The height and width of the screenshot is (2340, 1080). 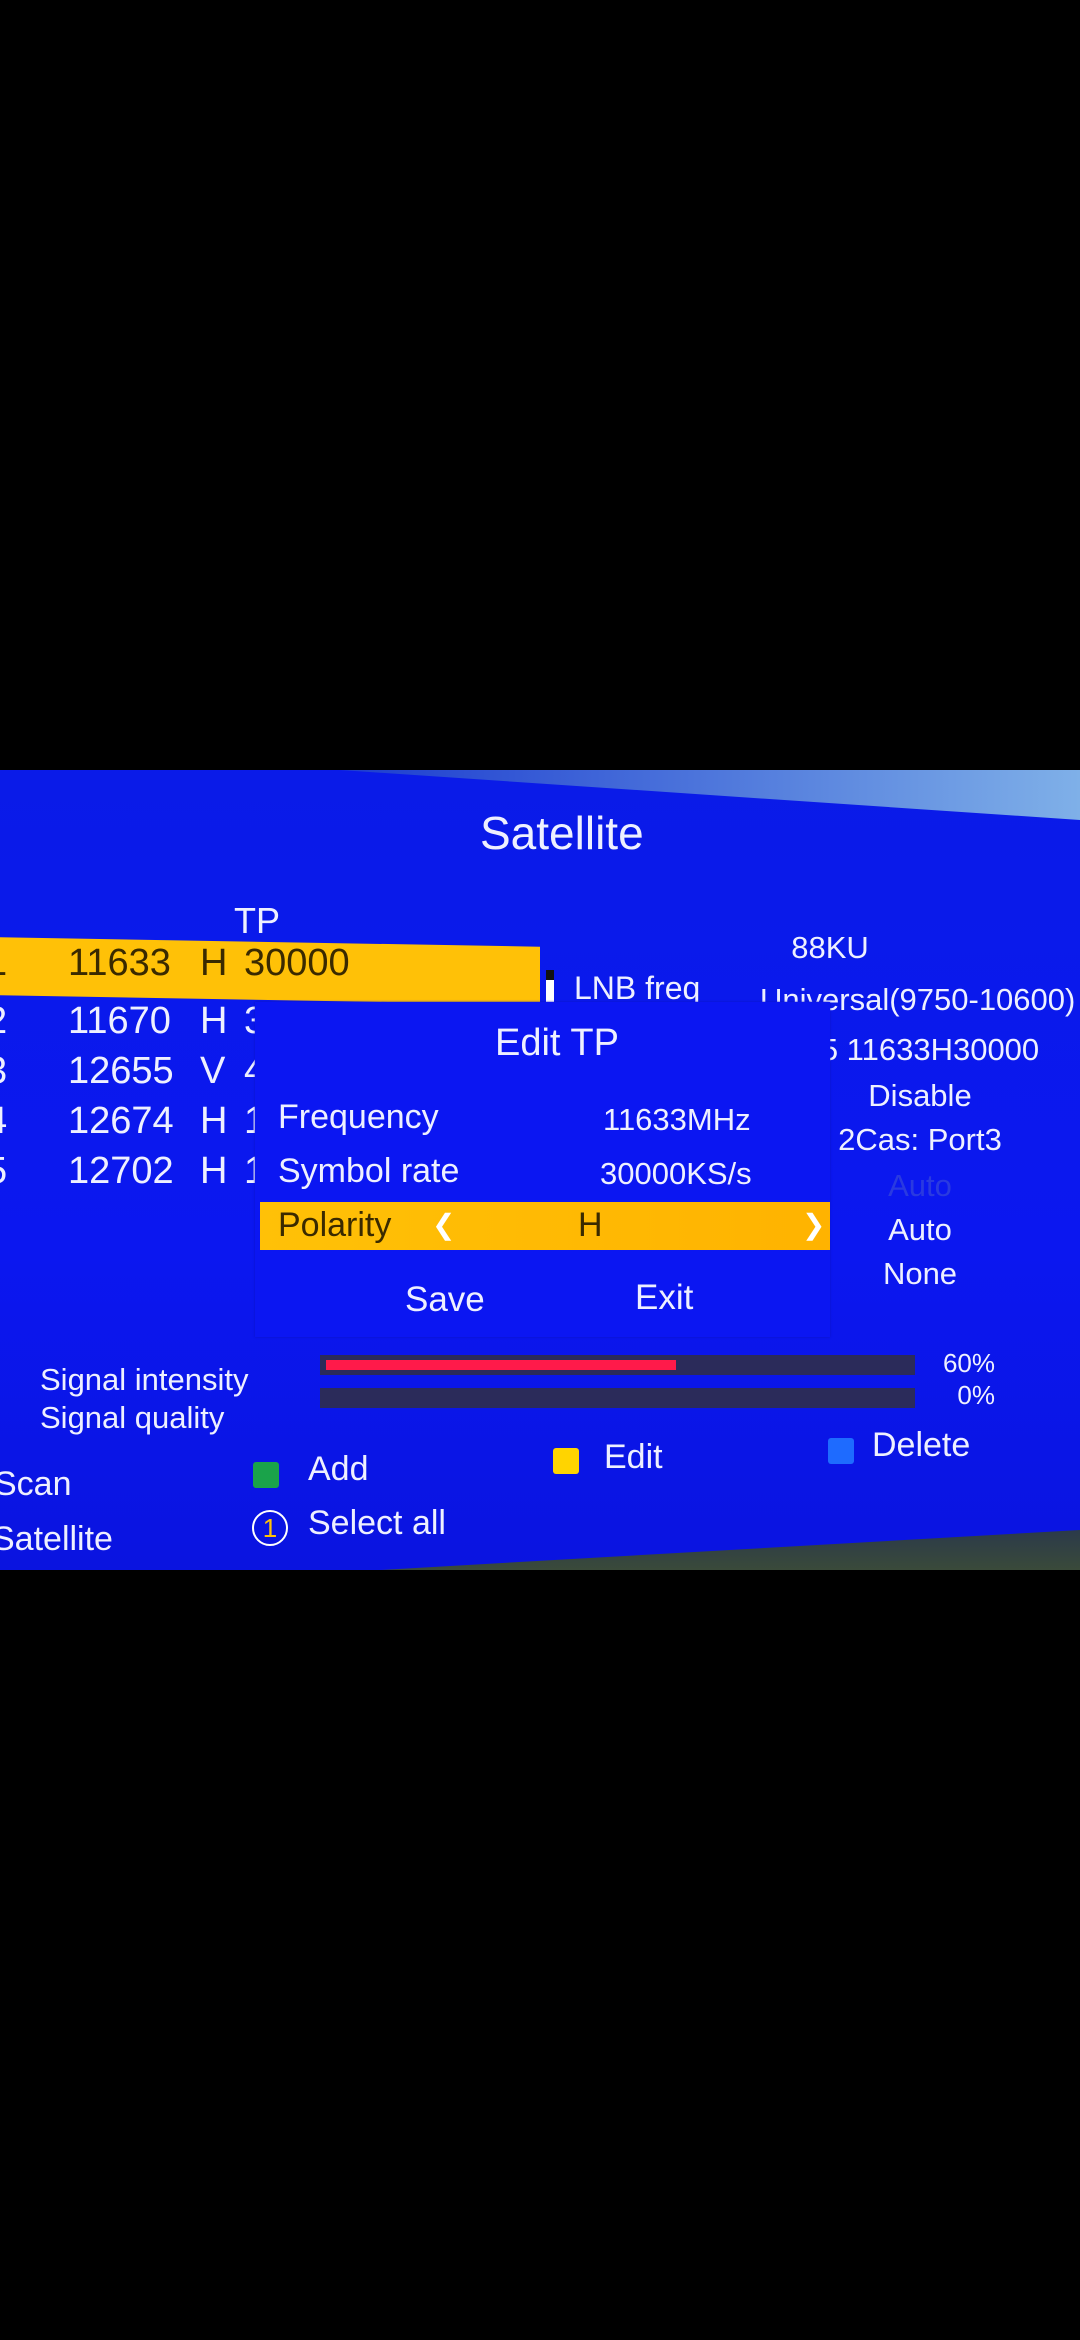 I want to click on signal-intensity-fill, so click(x=501, y=1365).